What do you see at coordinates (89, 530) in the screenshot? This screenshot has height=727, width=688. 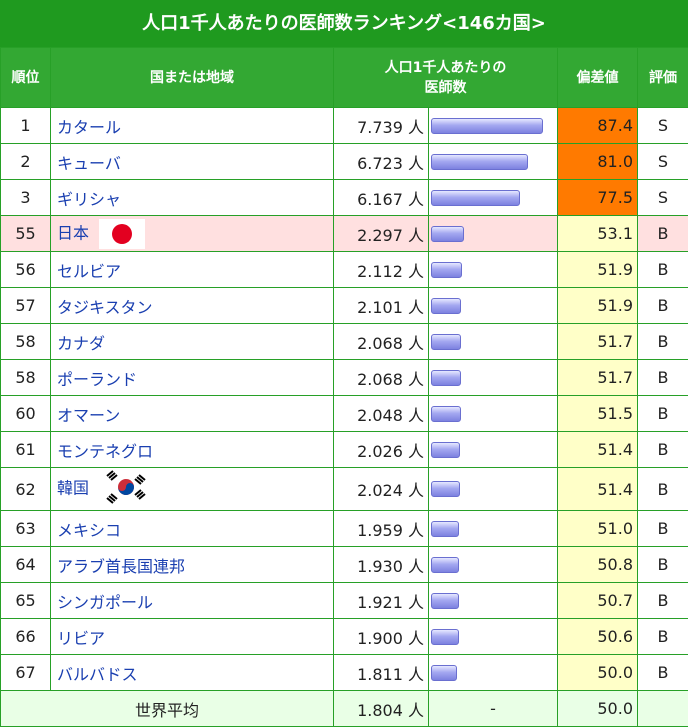 I see `country-link: メキシコ` at bounding box center [89, 530].